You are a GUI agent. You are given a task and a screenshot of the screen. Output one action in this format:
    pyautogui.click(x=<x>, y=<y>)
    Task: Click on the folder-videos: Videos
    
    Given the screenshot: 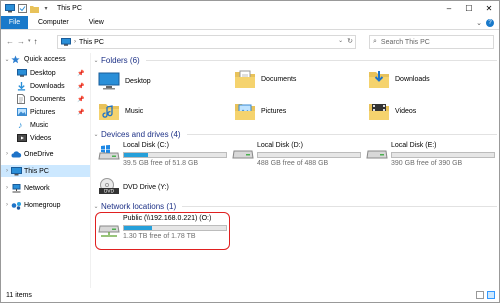 What is the action you would take?
    pyautogui.click(x=392, y=111)
    